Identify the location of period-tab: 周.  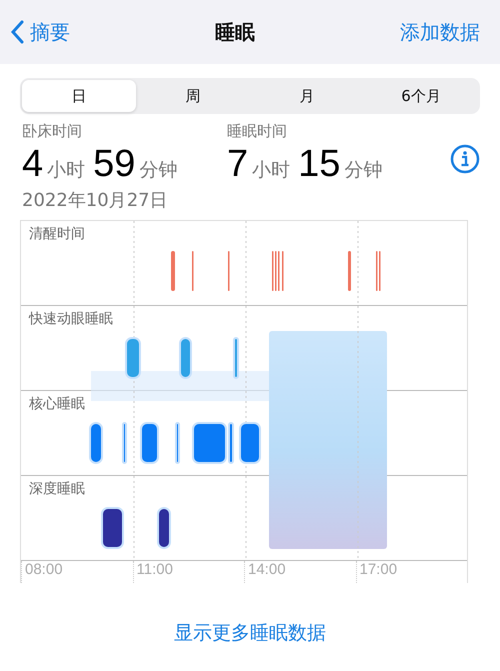
(193, 96).